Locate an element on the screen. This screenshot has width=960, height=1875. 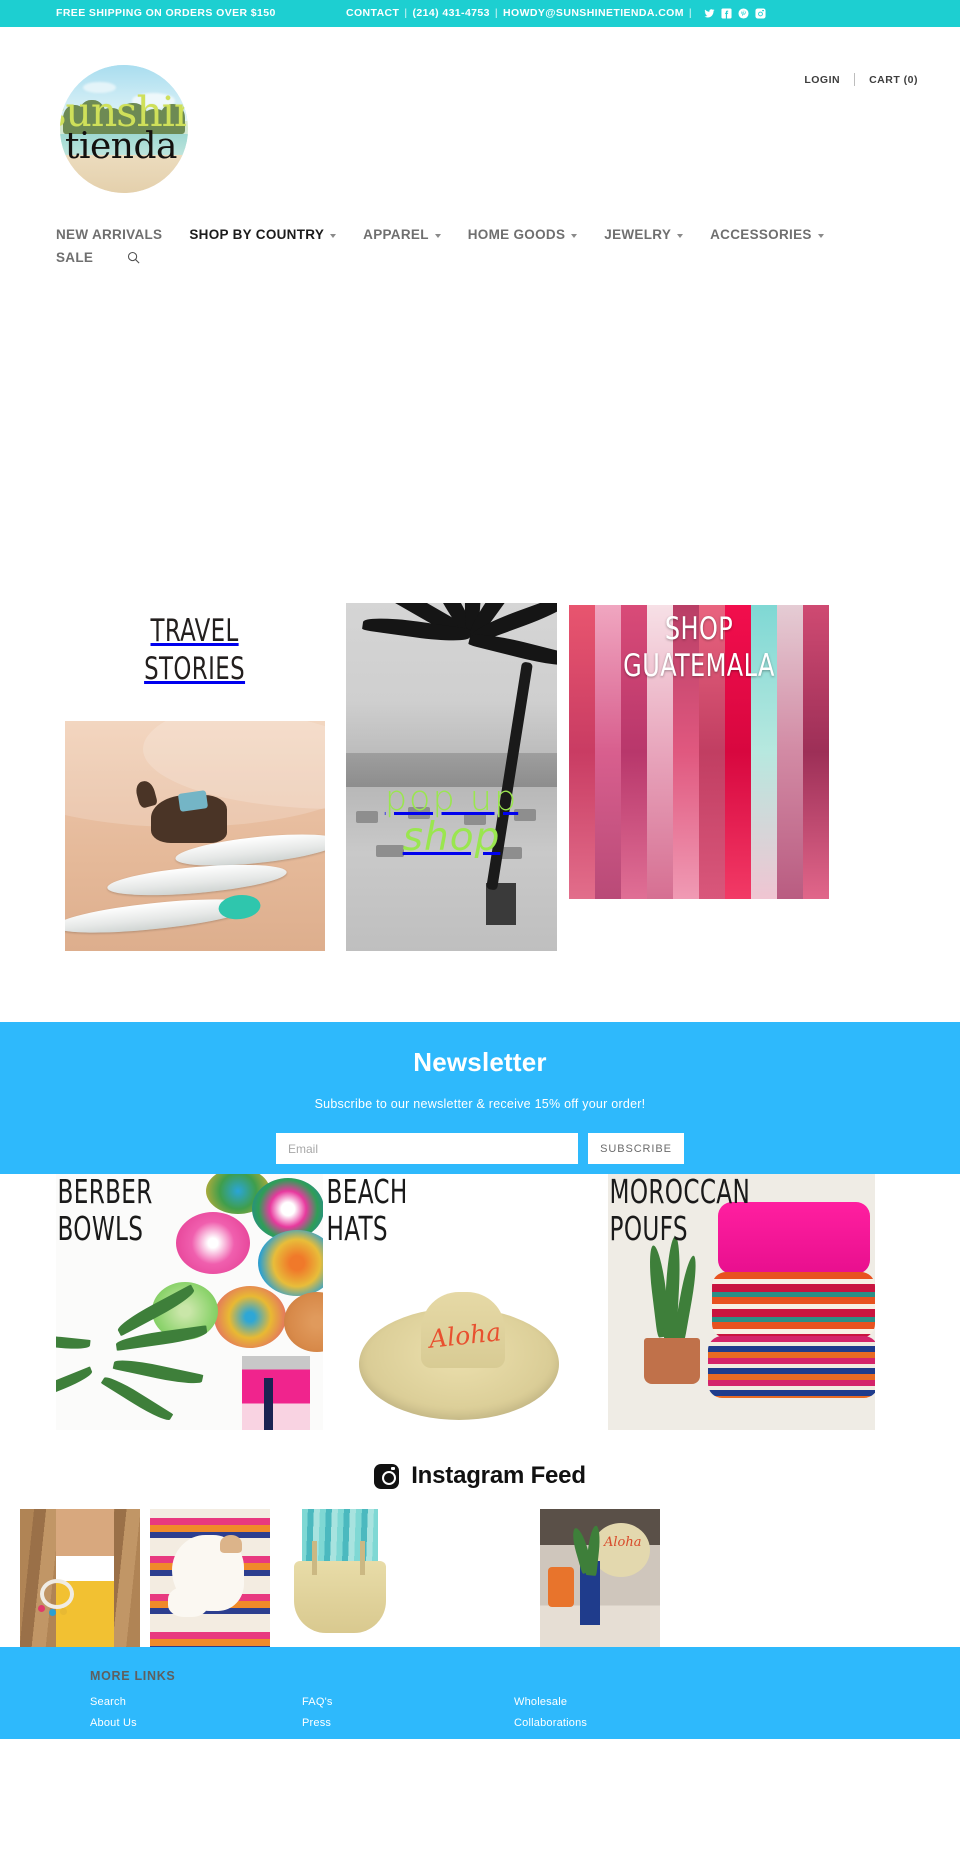
login-link: LOGIN is located at coordinates (822, 80).